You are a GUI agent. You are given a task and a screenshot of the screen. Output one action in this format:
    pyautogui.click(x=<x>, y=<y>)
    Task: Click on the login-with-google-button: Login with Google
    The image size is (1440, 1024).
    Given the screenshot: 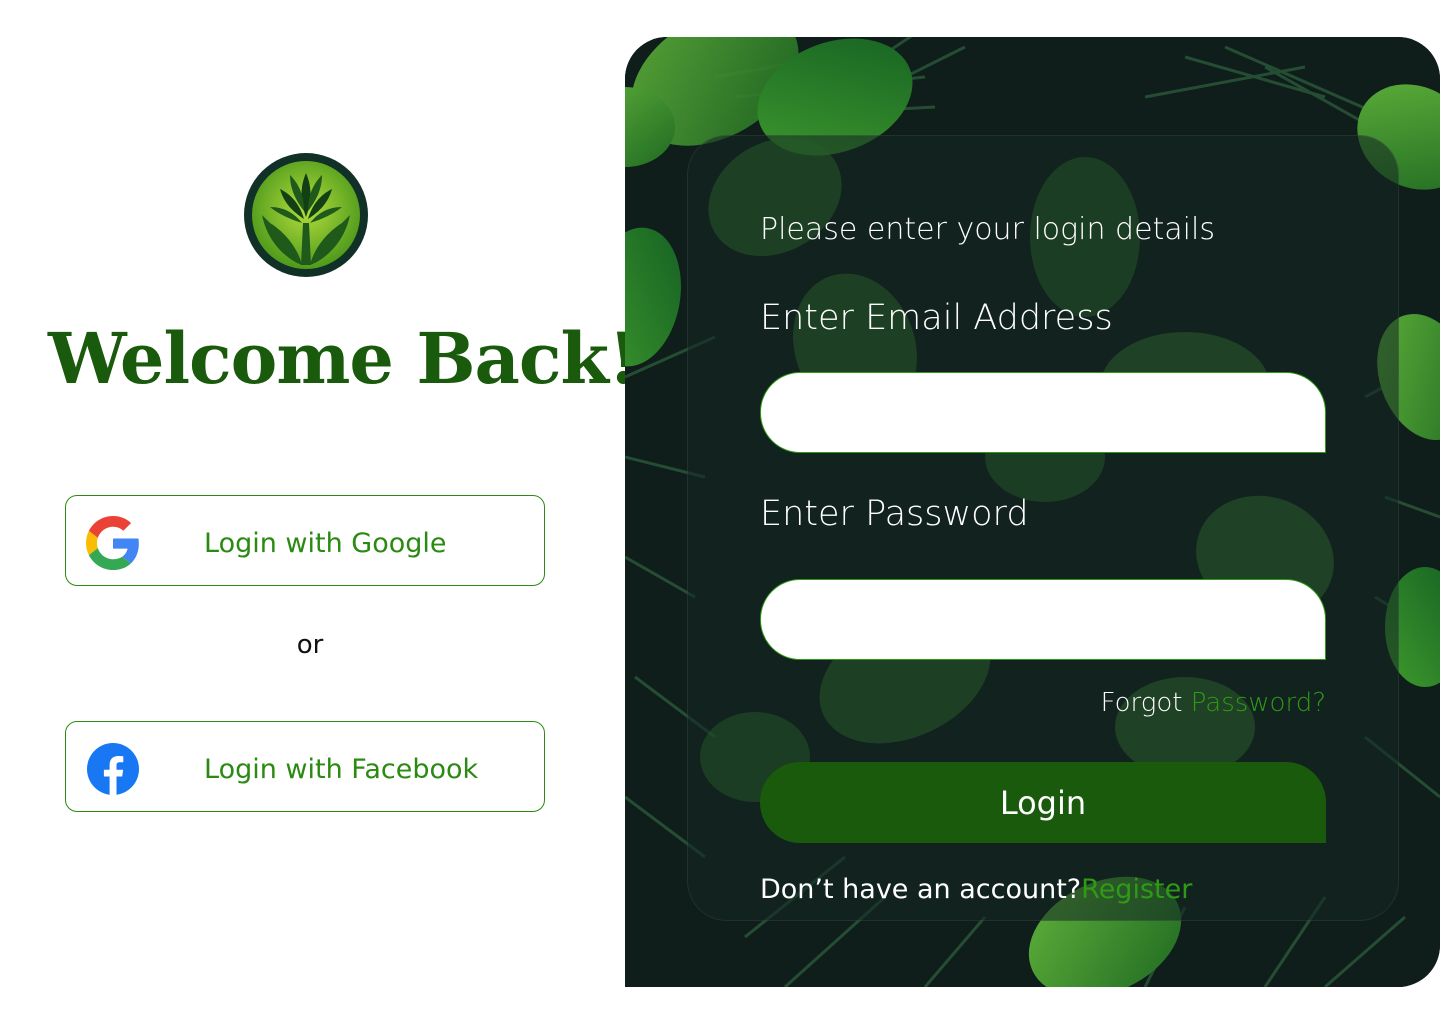 What is the action you would take?
    pyautogui.click(x=305, y=540)
    